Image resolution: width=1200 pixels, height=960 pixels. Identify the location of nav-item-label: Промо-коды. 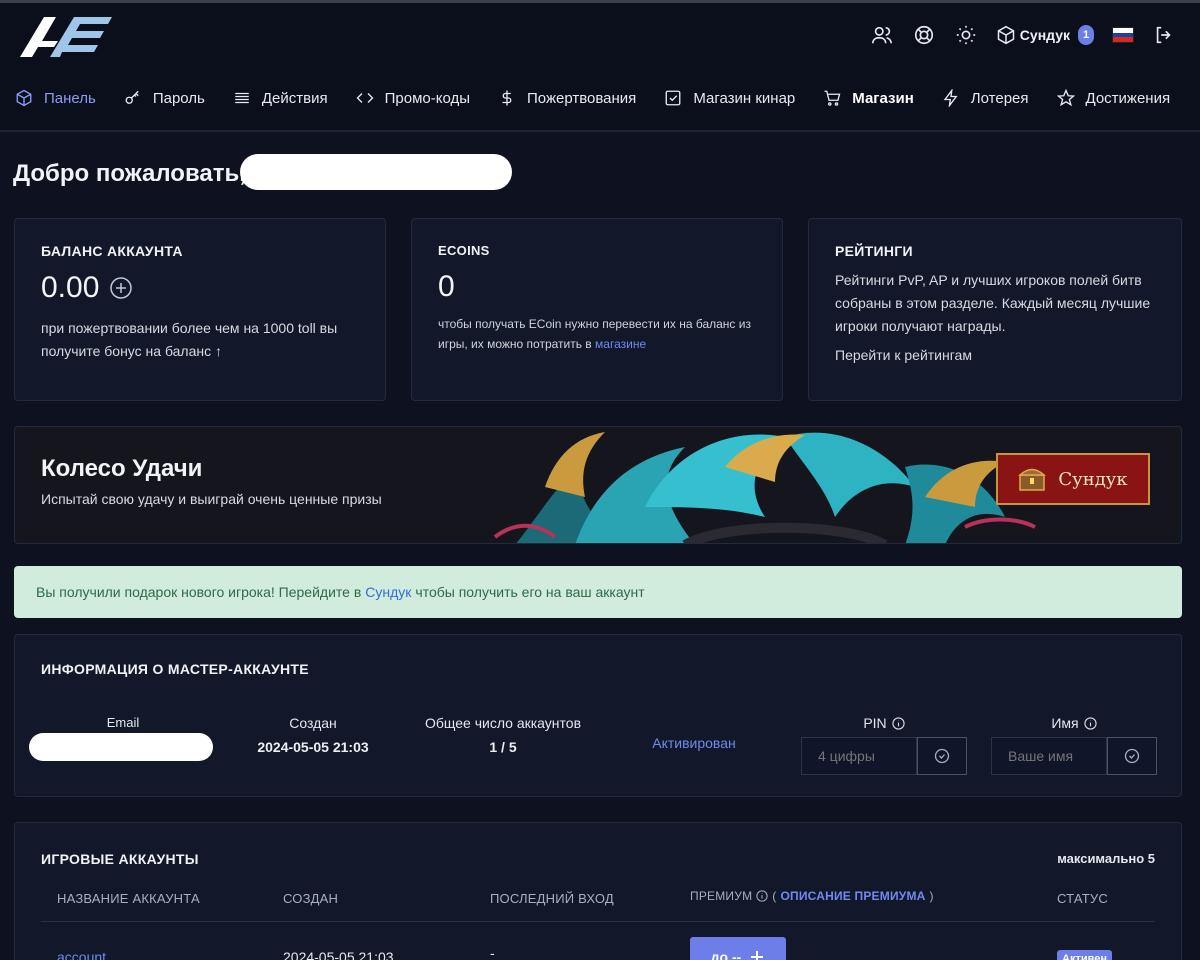
(427, 98).